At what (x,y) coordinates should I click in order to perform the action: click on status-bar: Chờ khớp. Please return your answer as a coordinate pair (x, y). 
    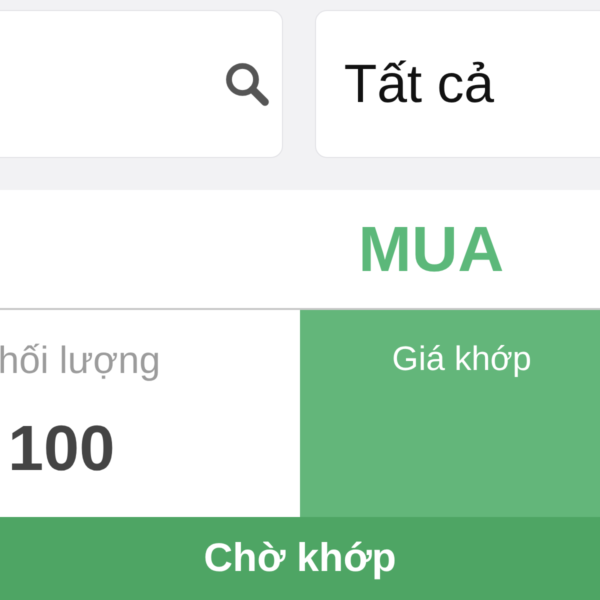
    Looking at the image, I should click on (300, 558).